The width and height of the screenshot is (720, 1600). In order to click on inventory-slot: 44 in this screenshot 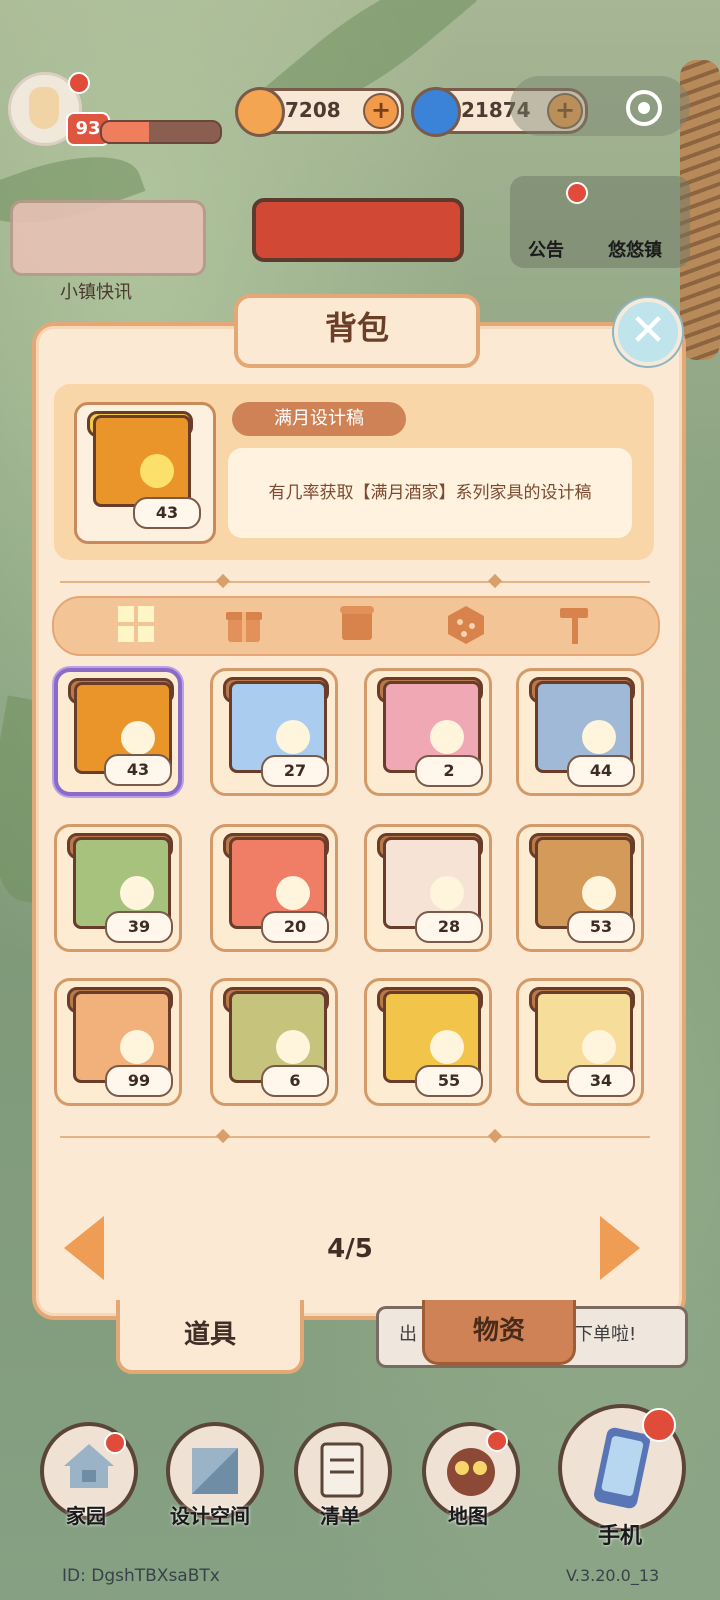, I will do `click(580, 732)`.